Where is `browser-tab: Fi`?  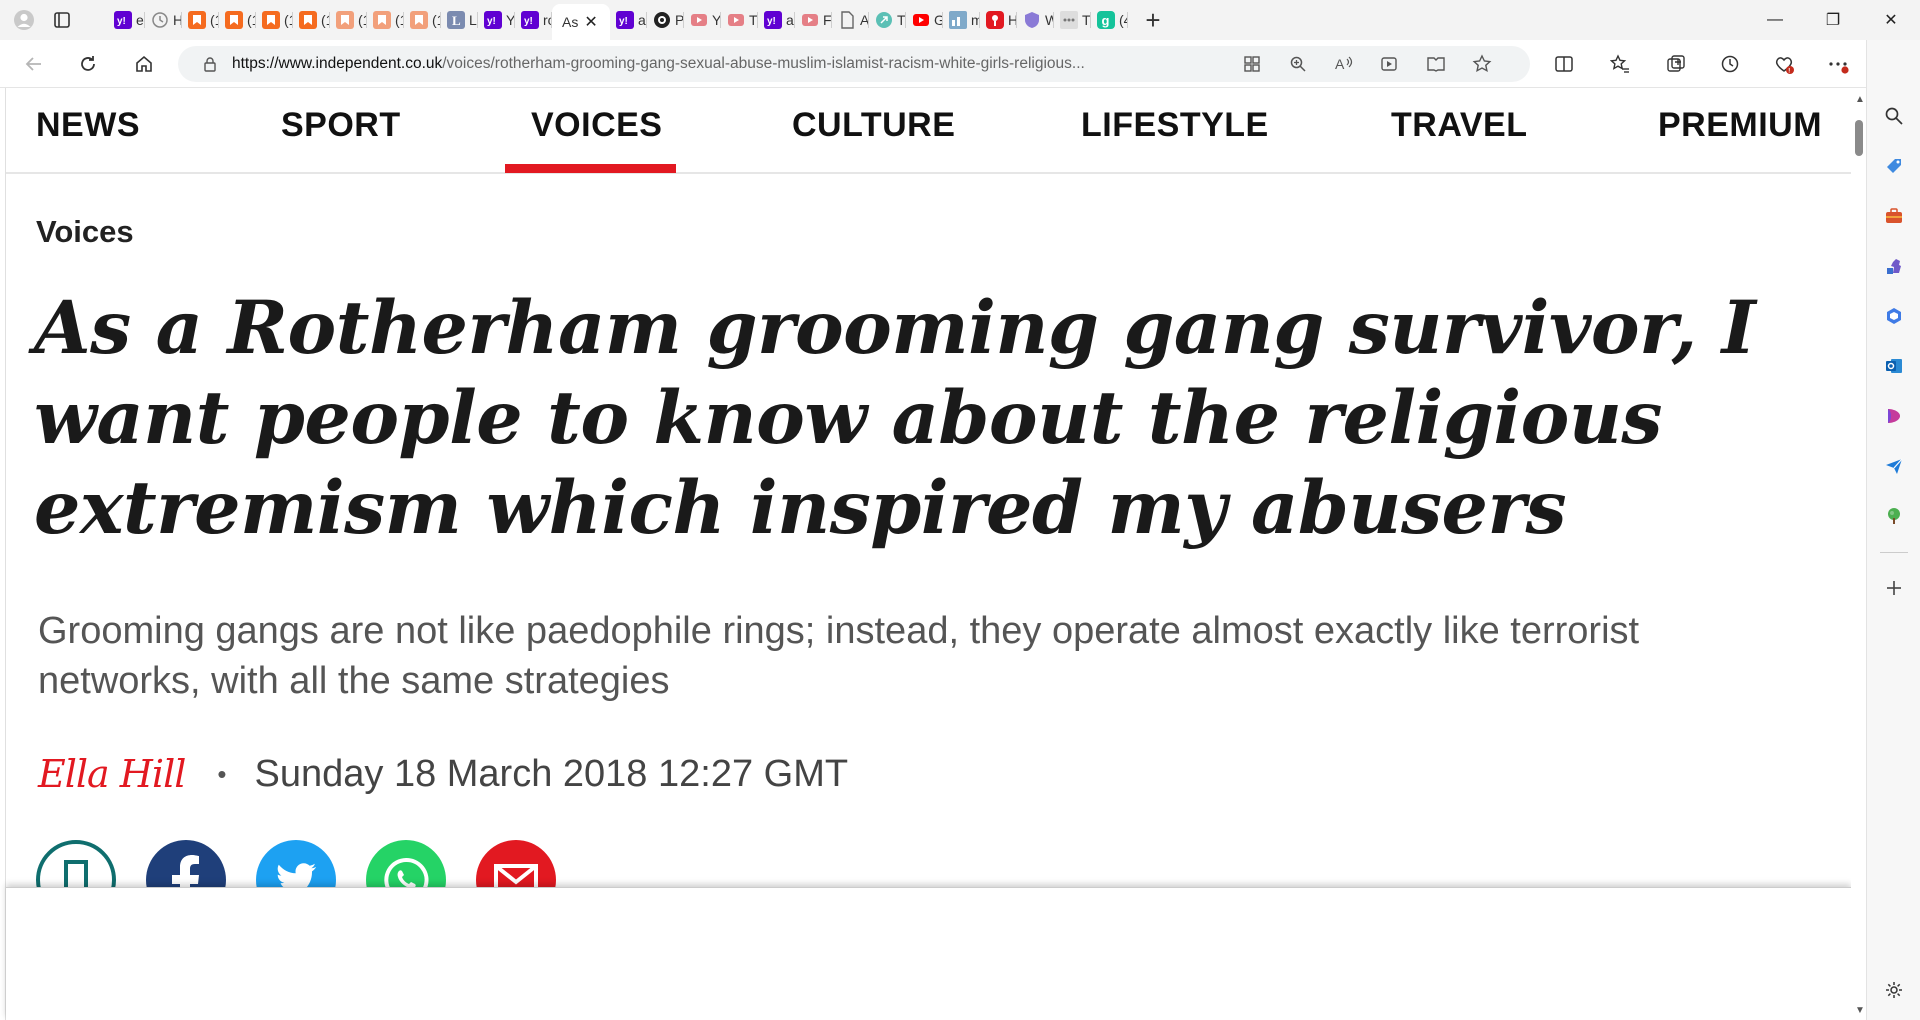
browser-tab: Fi is located at coordinates (813, 20).